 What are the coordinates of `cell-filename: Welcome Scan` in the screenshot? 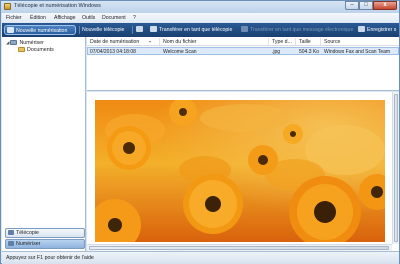 It's located at (180, 52).